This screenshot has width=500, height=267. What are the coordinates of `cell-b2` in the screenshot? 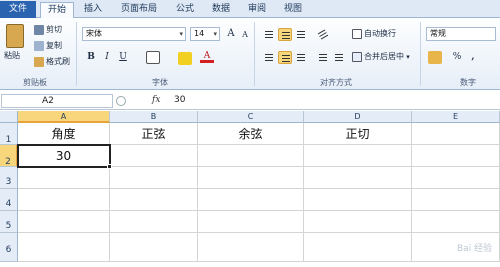 It's located at (154, 156).